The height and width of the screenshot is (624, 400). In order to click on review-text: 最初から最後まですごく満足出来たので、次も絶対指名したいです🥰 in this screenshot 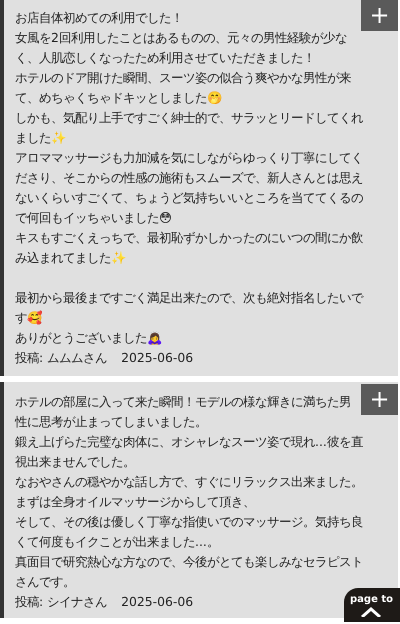, I will do `click(189, 308)`.